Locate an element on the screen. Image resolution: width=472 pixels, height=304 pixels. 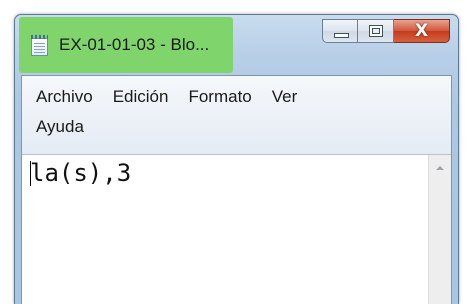
minimize-icon is located at coordinates (341, 35).